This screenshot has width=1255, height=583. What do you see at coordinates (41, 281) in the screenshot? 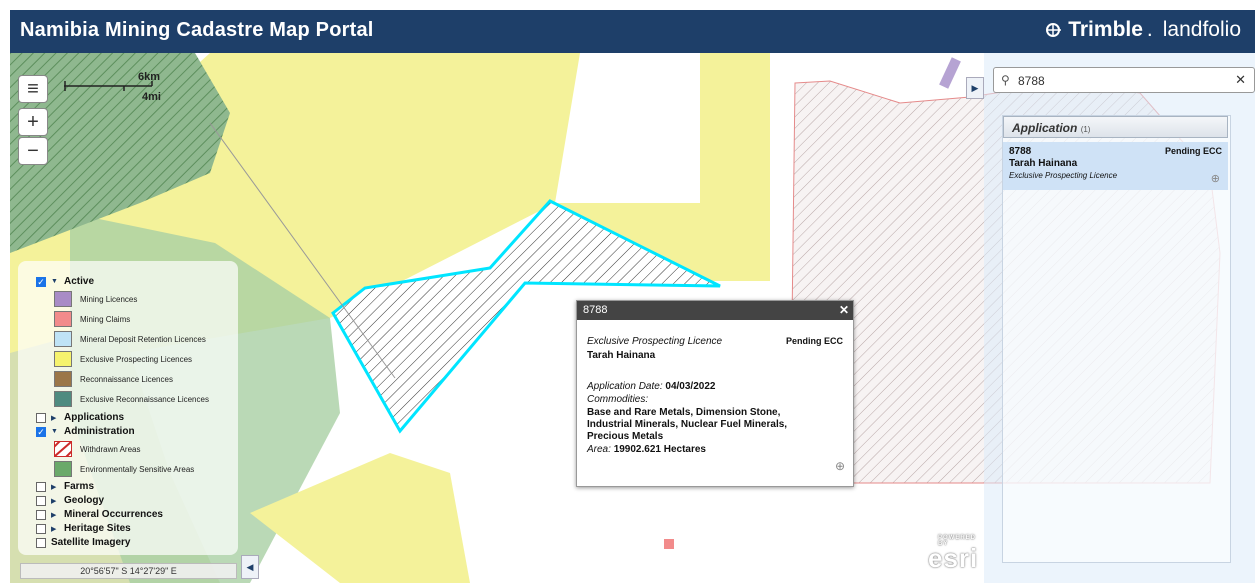
I see `active-checkbox: ✓` at bounding box center [41, 281].